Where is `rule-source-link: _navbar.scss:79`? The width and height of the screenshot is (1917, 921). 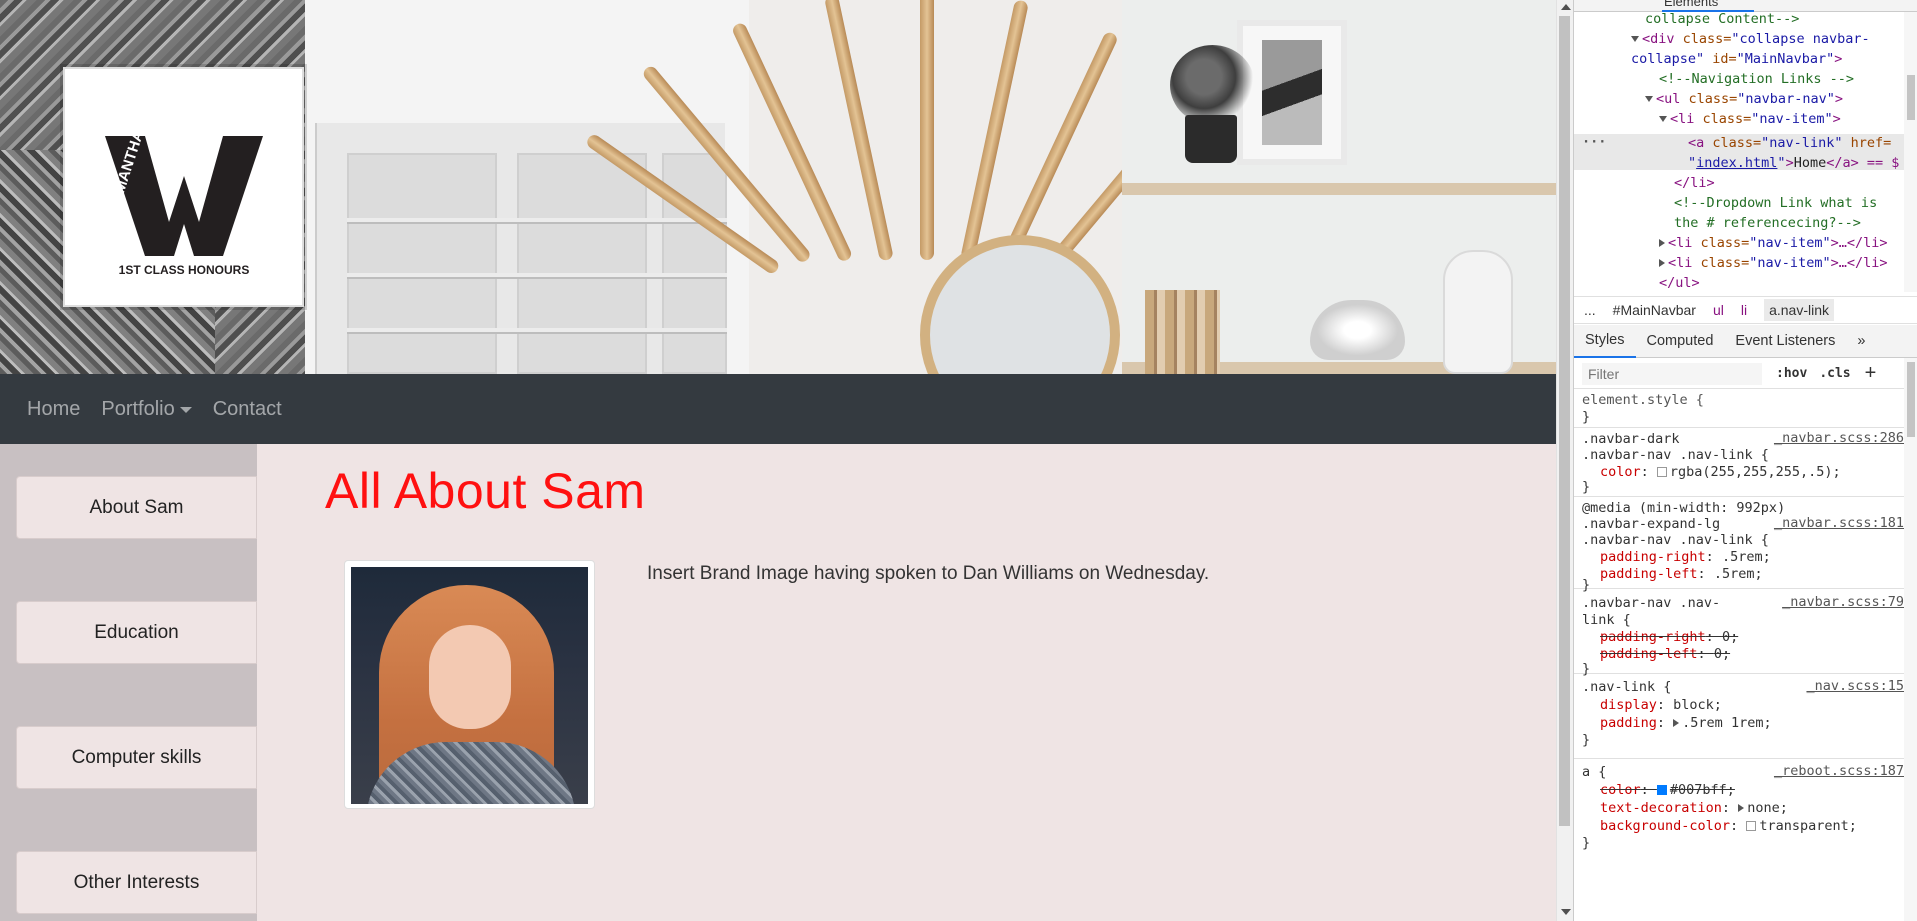 rule-source-link: _navbar.scss:79 is located at coordinates (1843, 602).